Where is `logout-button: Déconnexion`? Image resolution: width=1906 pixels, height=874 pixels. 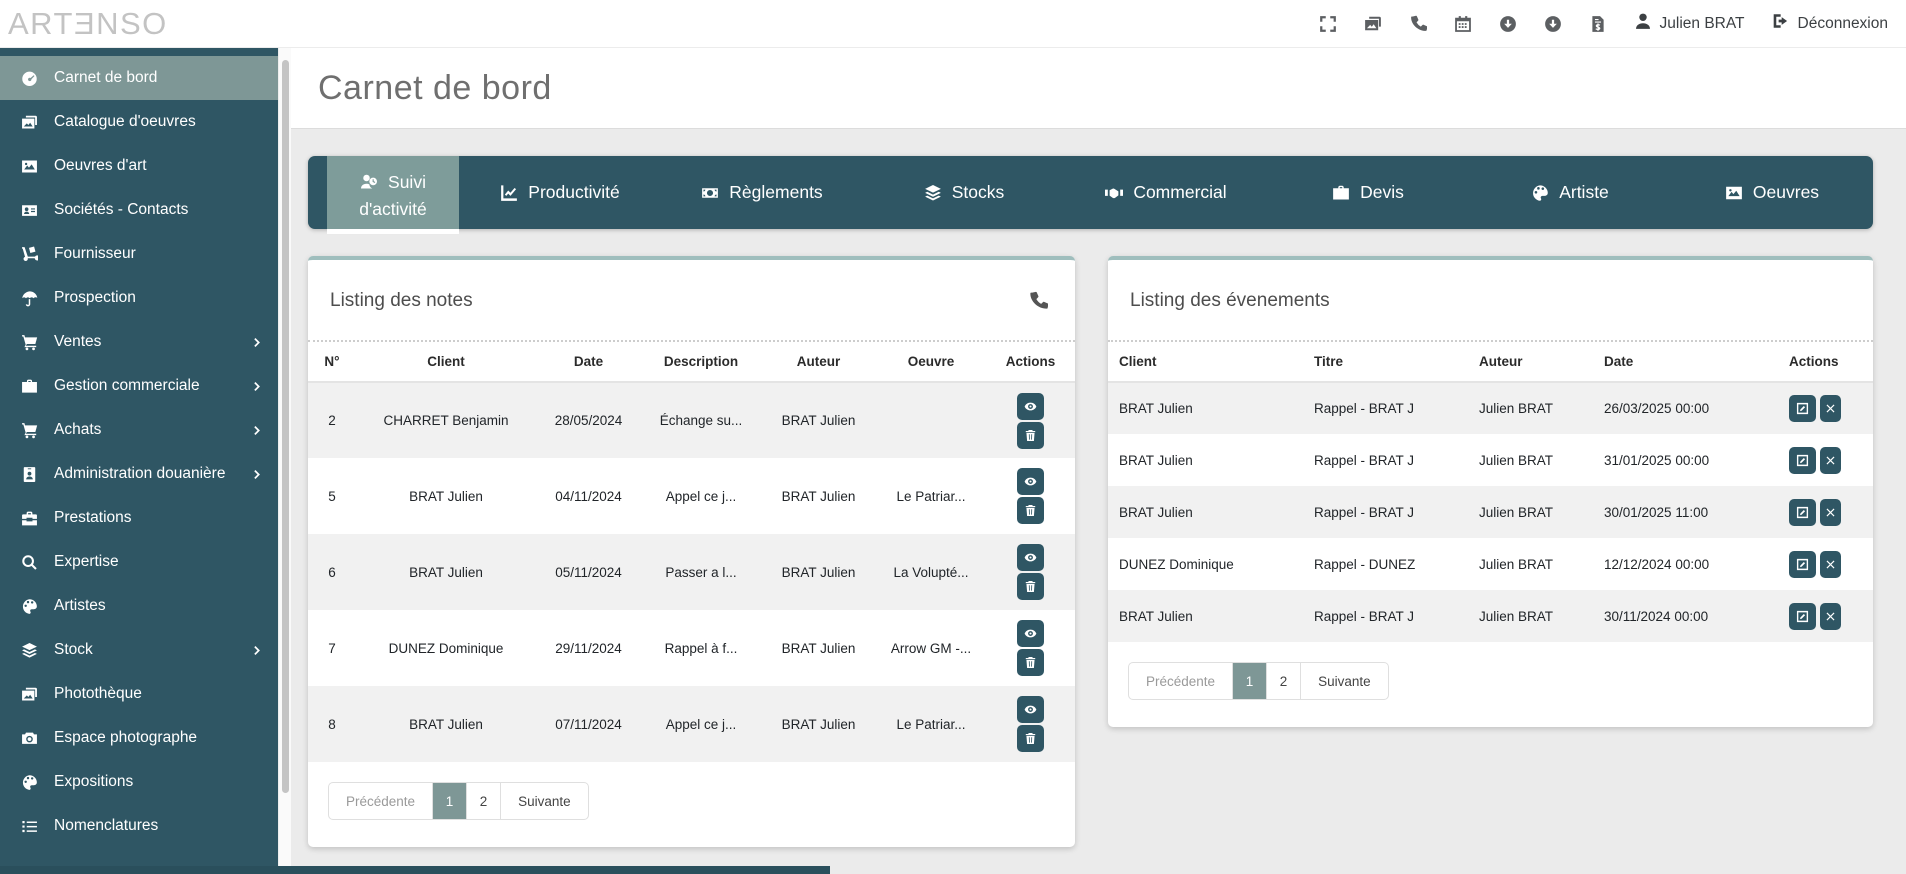
logout-button: Déconnexion is located at coordinates (1830, 23).